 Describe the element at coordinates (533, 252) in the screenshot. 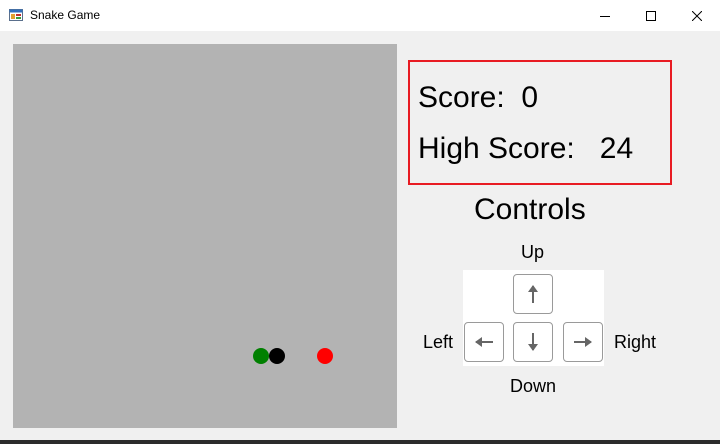

I see `up-label: Up` at that location.